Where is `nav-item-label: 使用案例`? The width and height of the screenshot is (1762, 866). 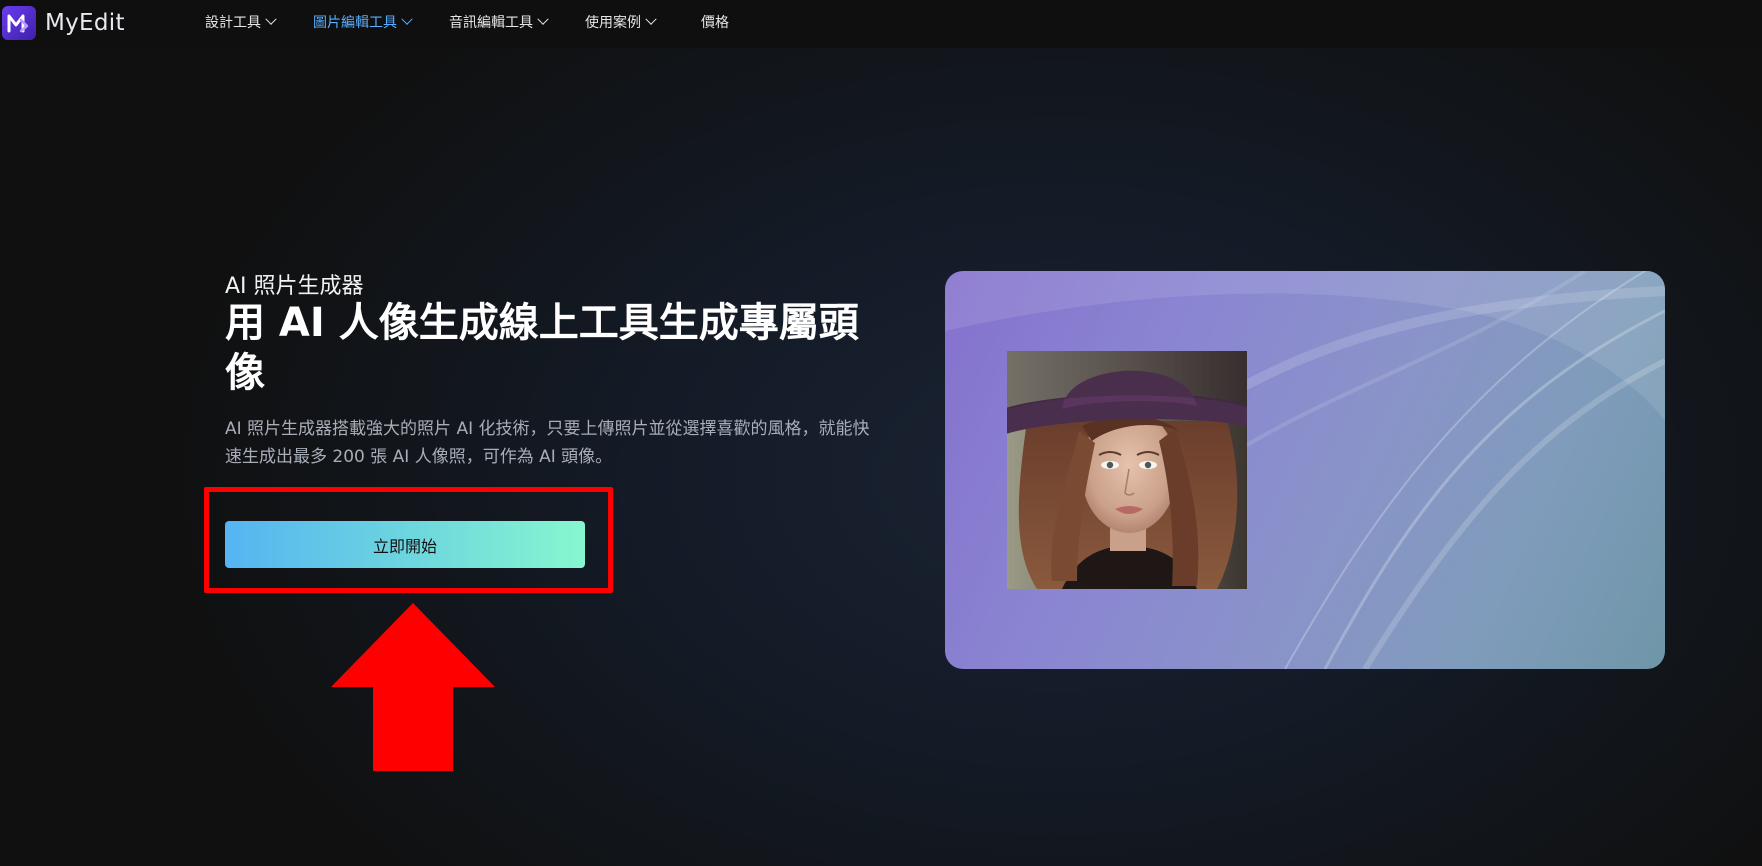 nav-item-label: 使用案例 is located at coordinates (613, 23).